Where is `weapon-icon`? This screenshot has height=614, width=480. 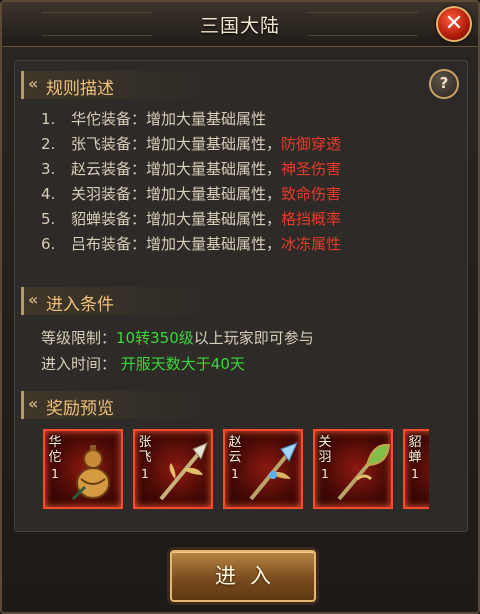
weapon-icon is located at coordinates (426, 472).